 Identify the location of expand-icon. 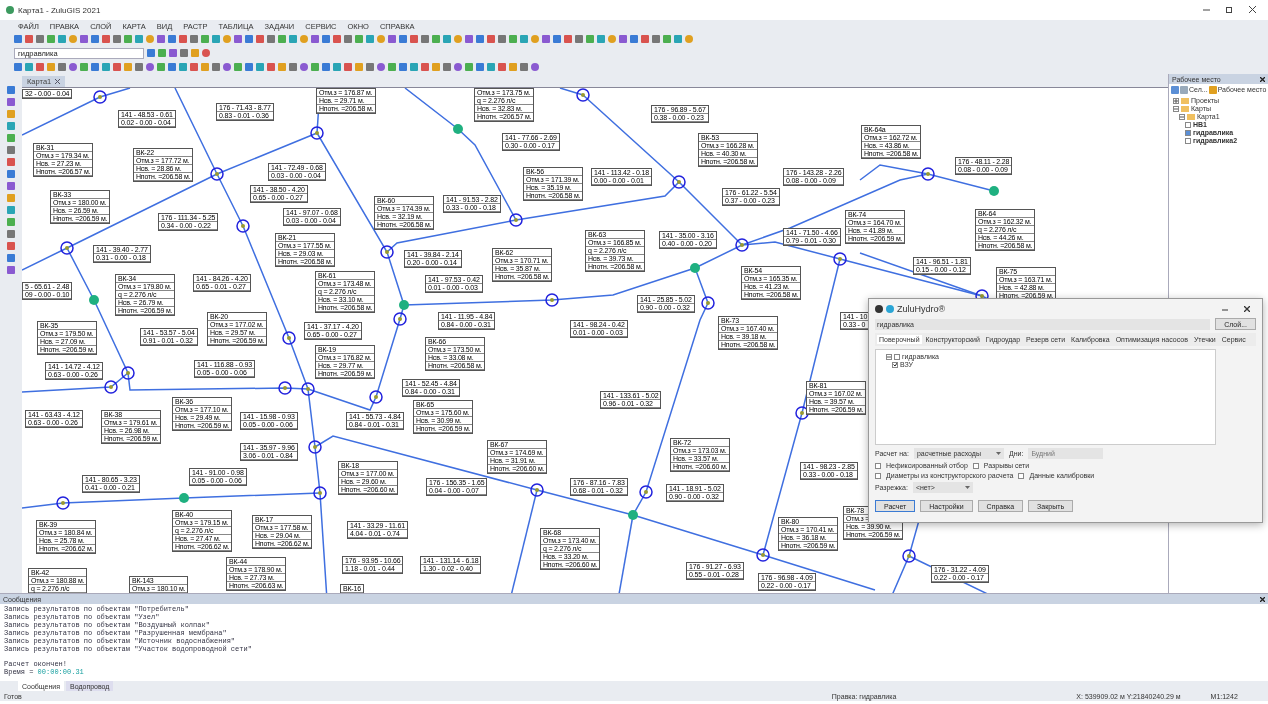
(1176, 100).